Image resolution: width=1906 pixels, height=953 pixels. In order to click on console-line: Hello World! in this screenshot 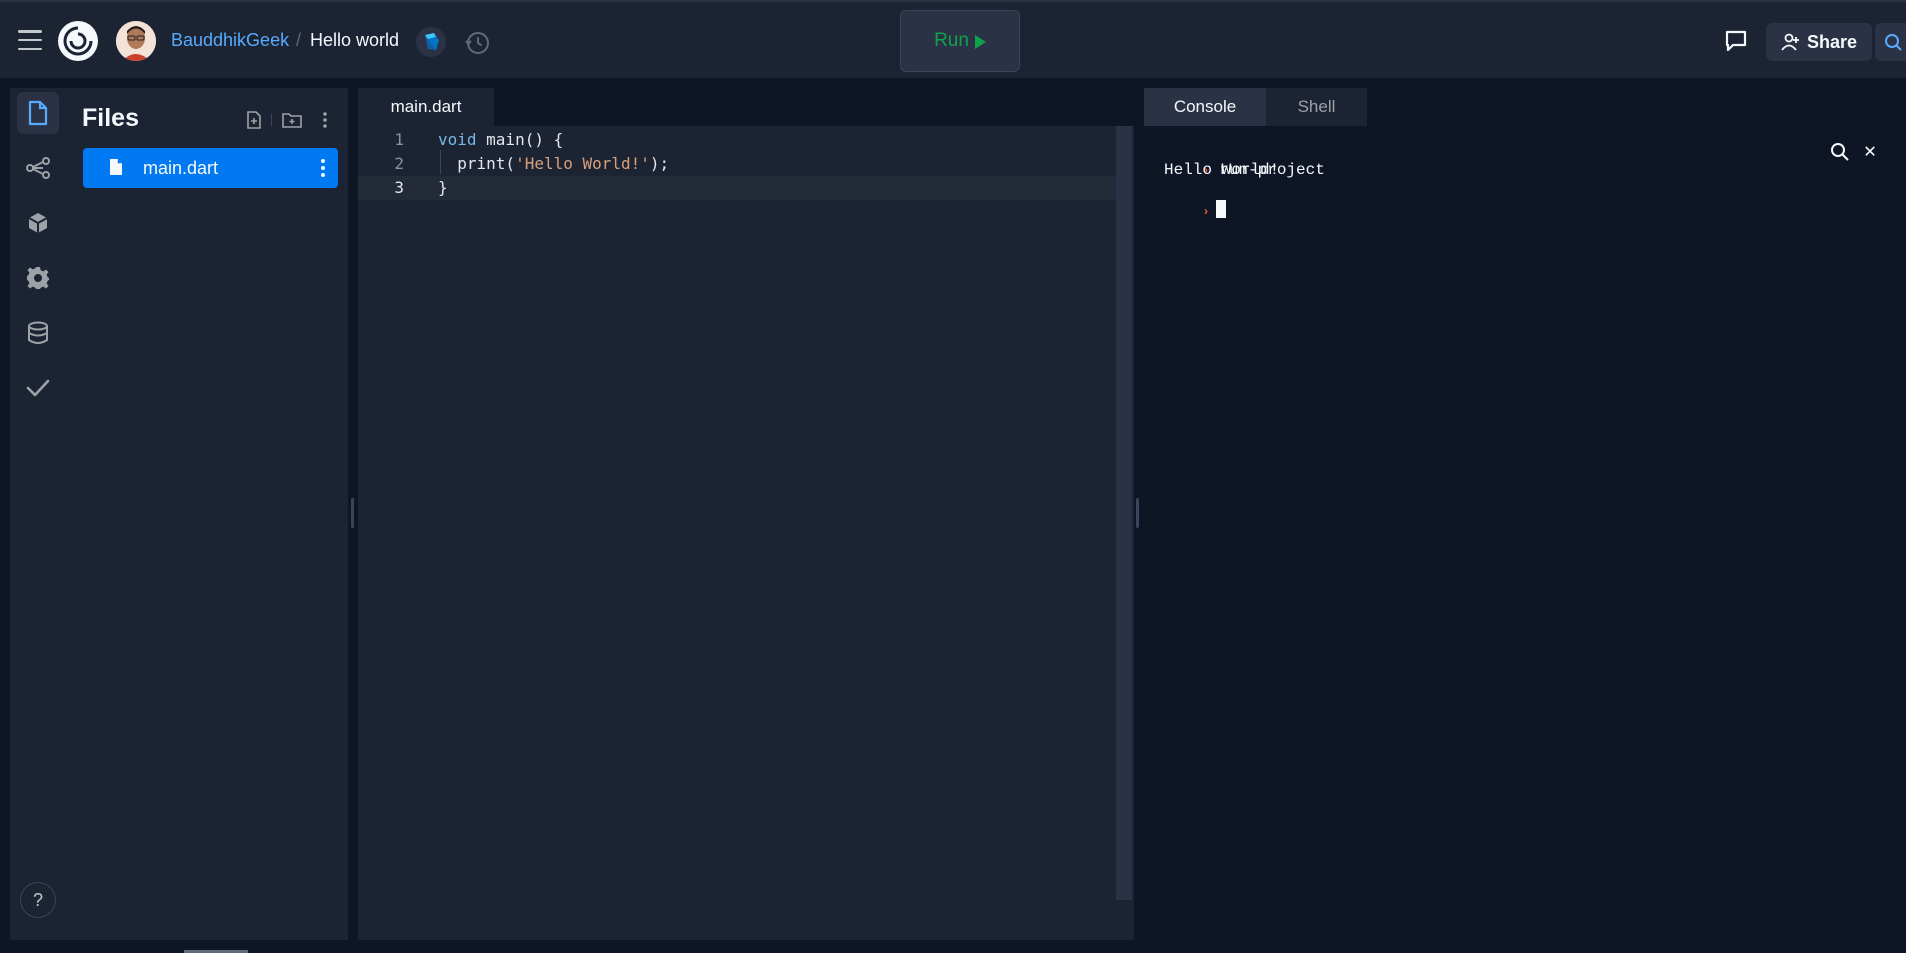, I will do `click(1222, 170)`.